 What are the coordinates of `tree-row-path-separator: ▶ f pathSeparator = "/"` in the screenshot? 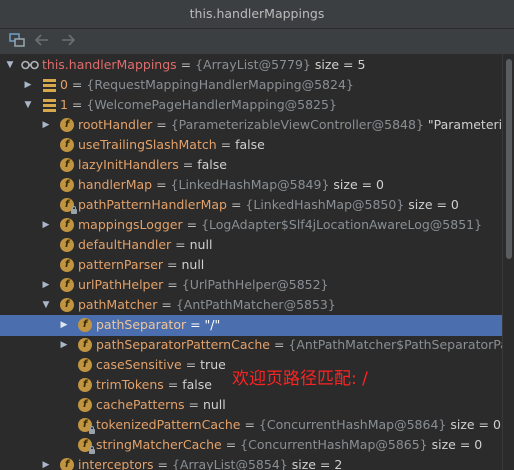 It's located at (251, 325).